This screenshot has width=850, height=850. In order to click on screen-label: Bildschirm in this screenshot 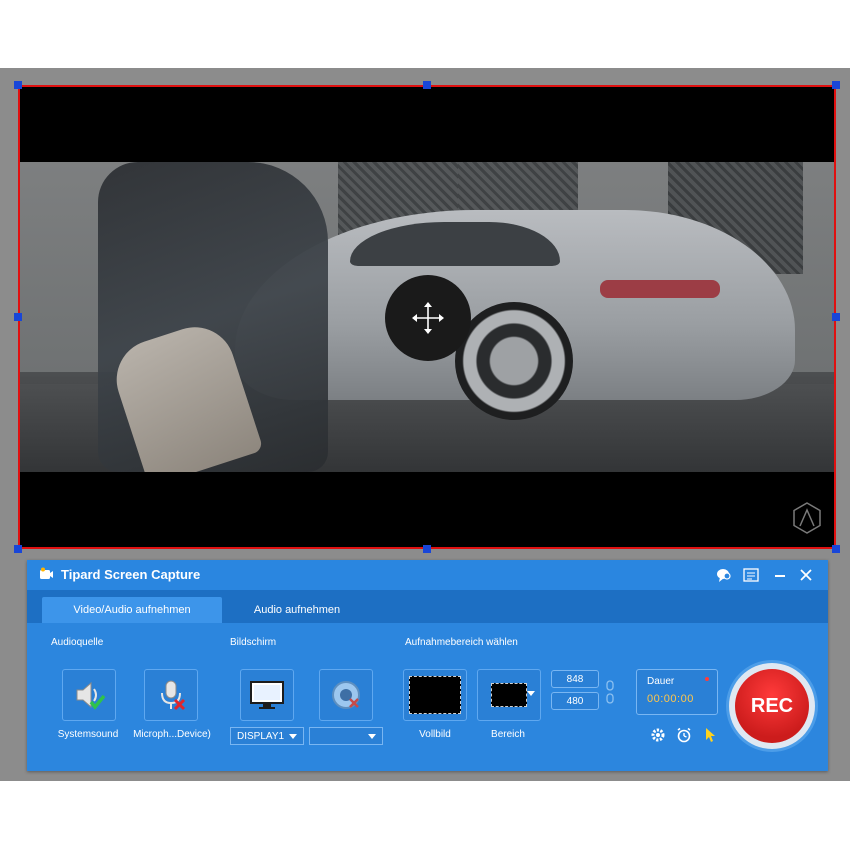, I will do `click(253, 642)`.